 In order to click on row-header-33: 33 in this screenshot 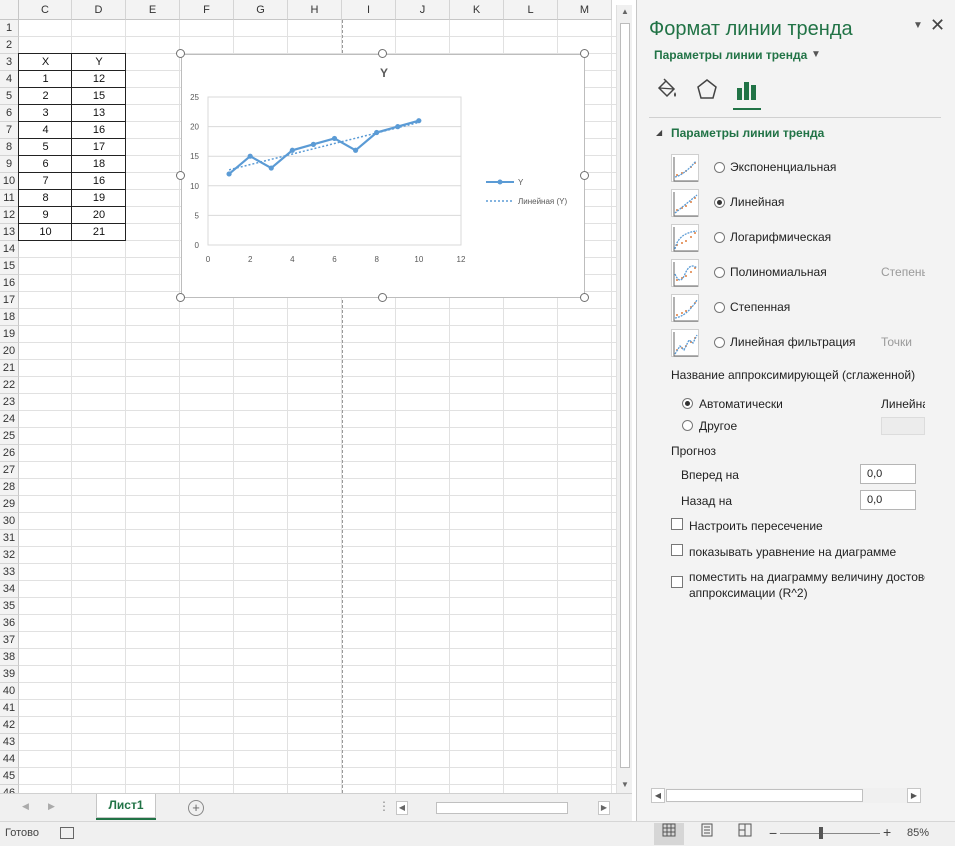, I will do `click(9, 572)`.